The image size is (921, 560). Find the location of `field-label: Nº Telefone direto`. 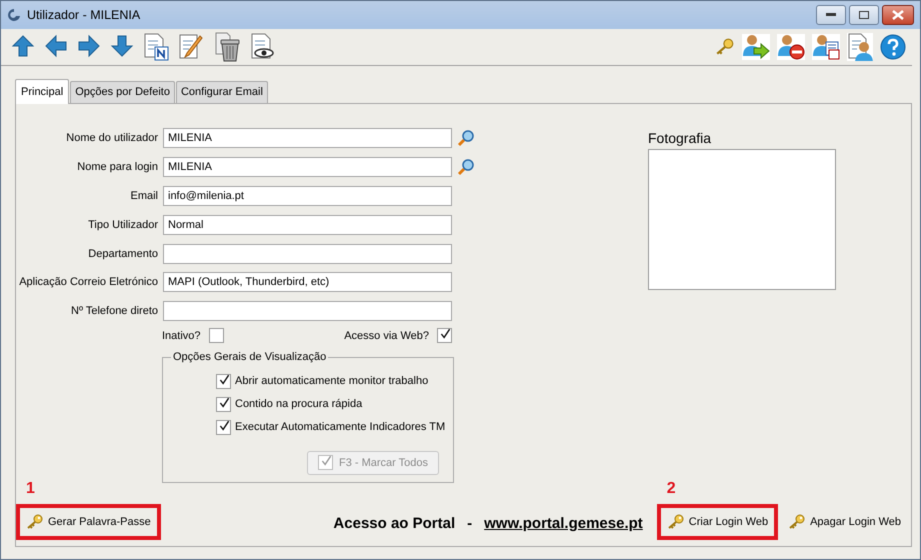

field-label: Nº Telefone direto is located at coordinates (114, 311).